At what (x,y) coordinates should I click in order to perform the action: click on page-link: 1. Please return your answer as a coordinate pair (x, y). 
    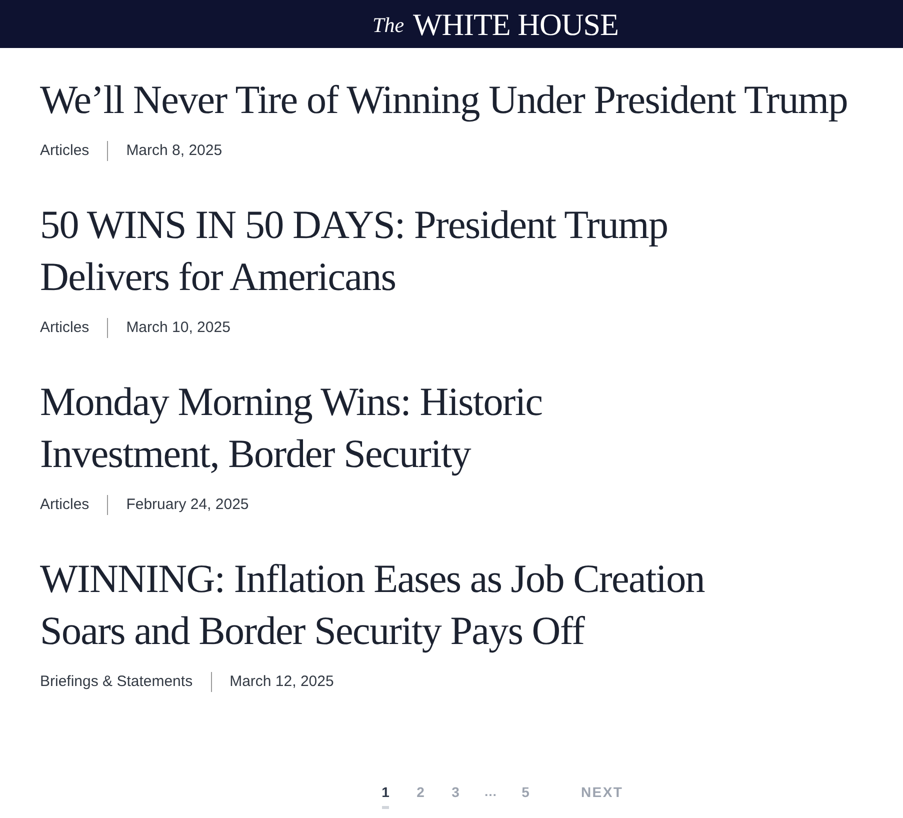
    Looking at the image, I should click on (386, 795).